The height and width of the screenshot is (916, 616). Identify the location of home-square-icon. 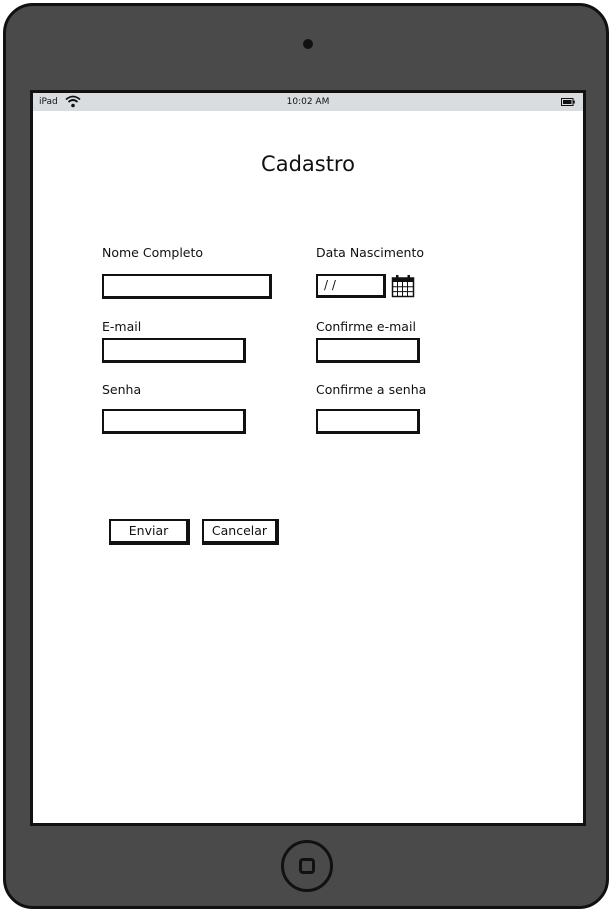
(307, 866).